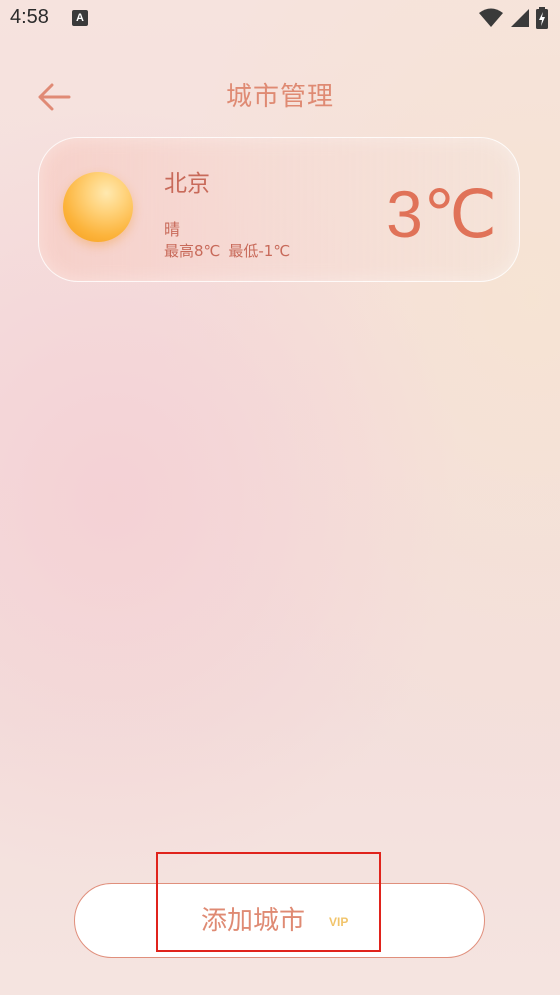 Image resolution: width=560 pixels, height=995 pixels. I want to click on vip-badge: VIP, so click(339, 922).